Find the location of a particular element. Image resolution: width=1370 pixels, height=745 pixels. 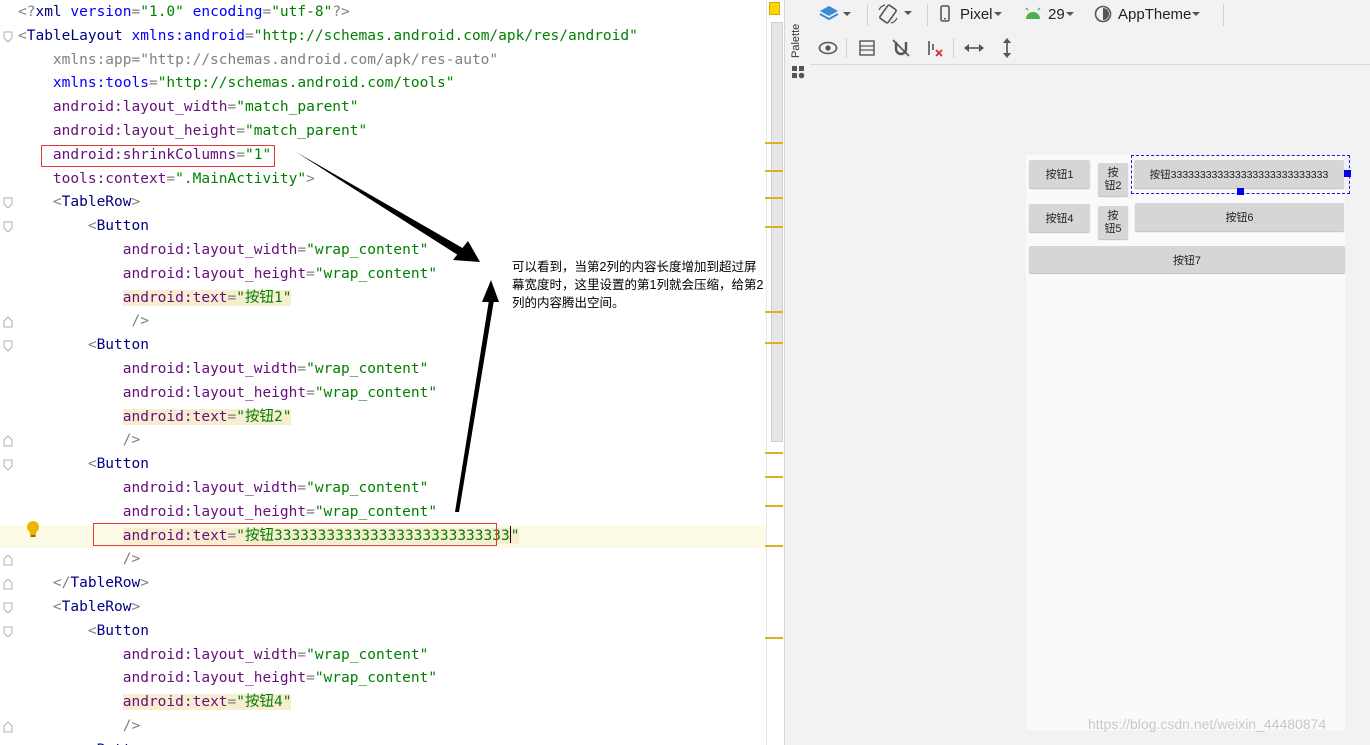

watermark: https://blog.csdn.net/weixin_44480874 is located at coordinates (1207, 724).